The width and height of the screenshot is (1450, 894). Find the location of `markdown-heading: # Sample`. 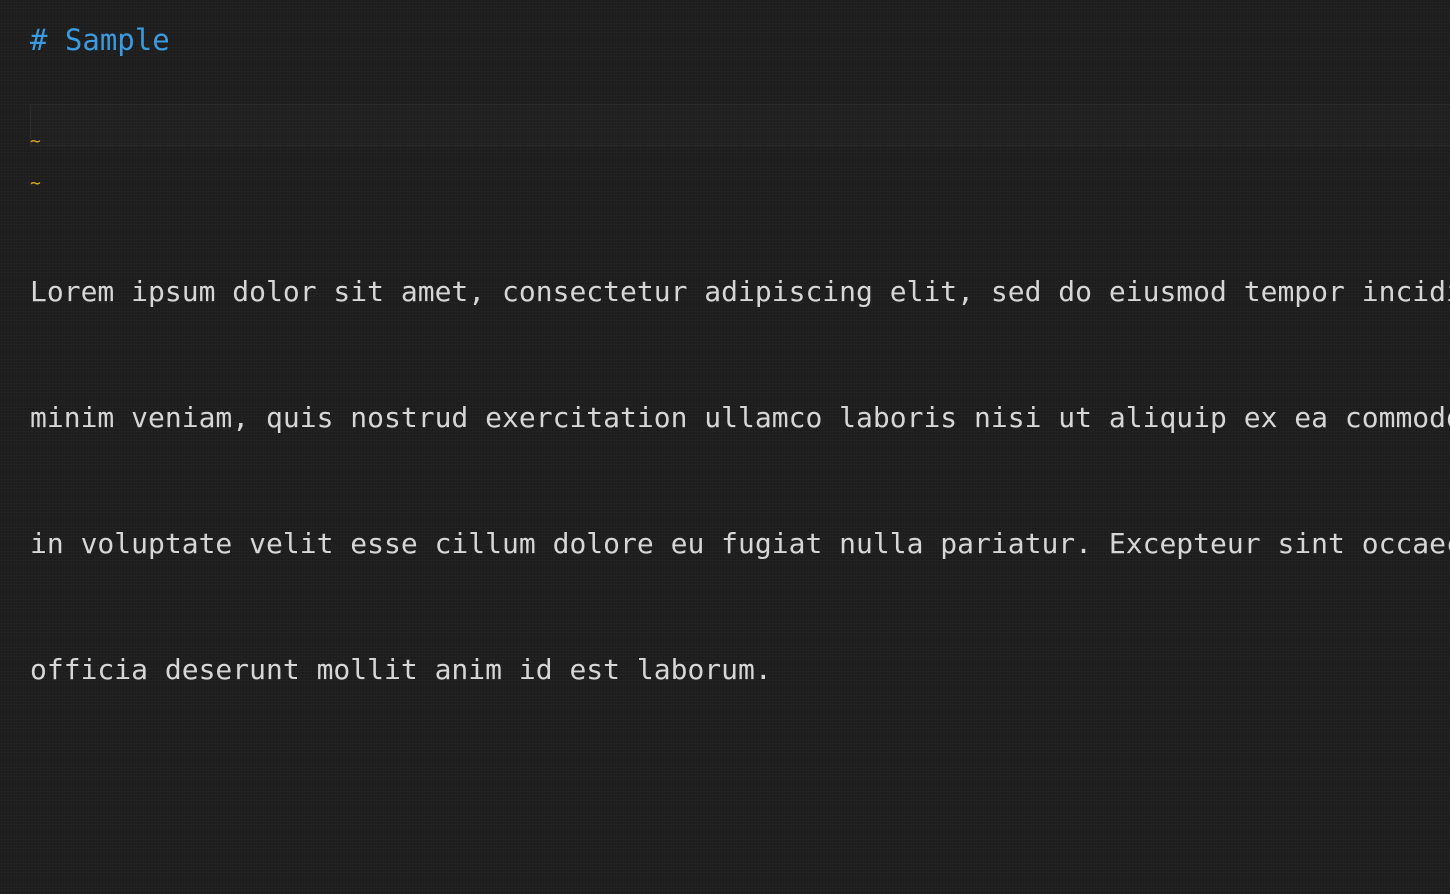

markdown-heading: # Sample is located at coordinates (100, 40).